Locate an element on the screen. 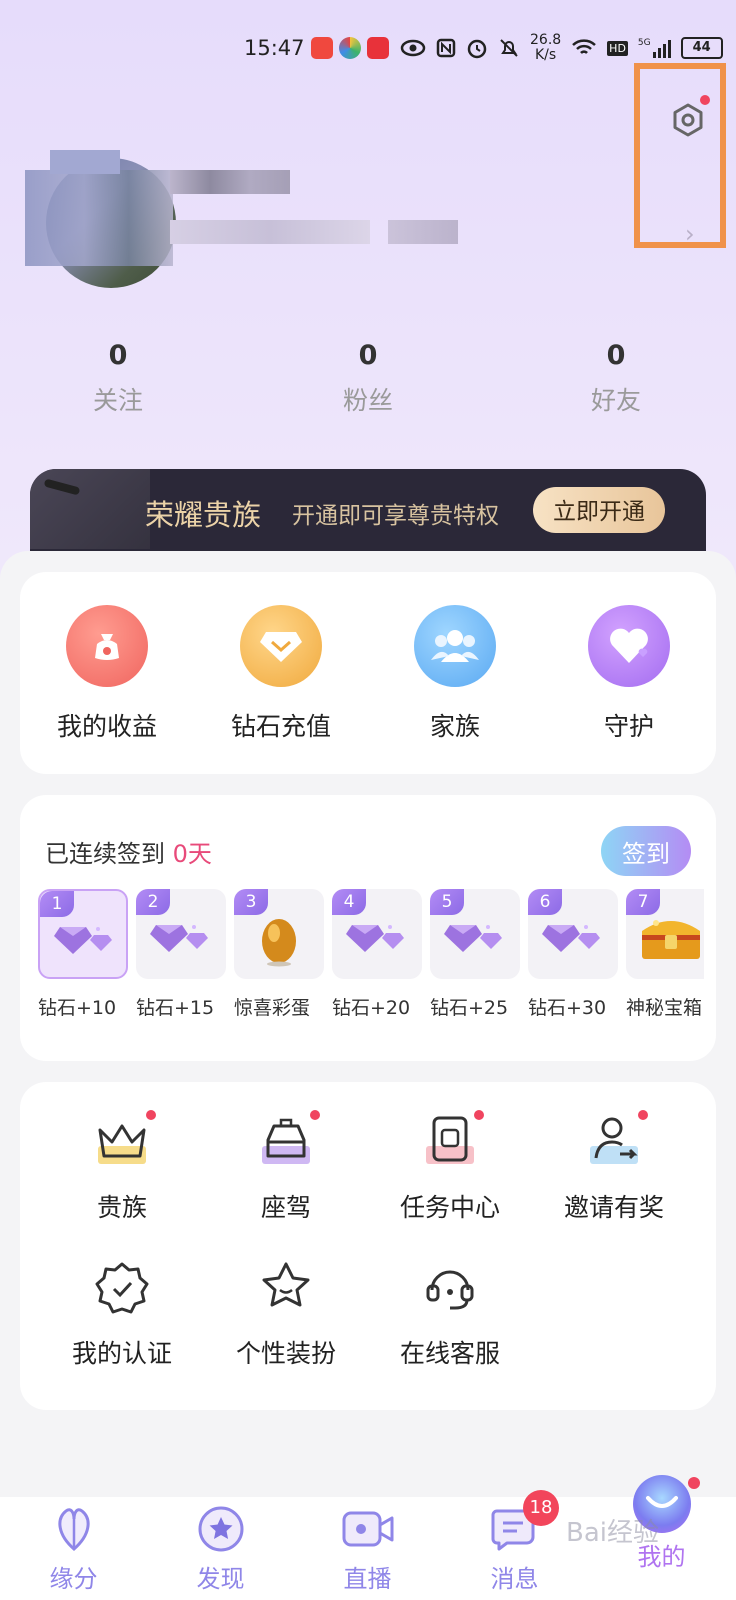 The image size is (736, 1600). tab-label: 发现 is located at coordinates (220, 1579).